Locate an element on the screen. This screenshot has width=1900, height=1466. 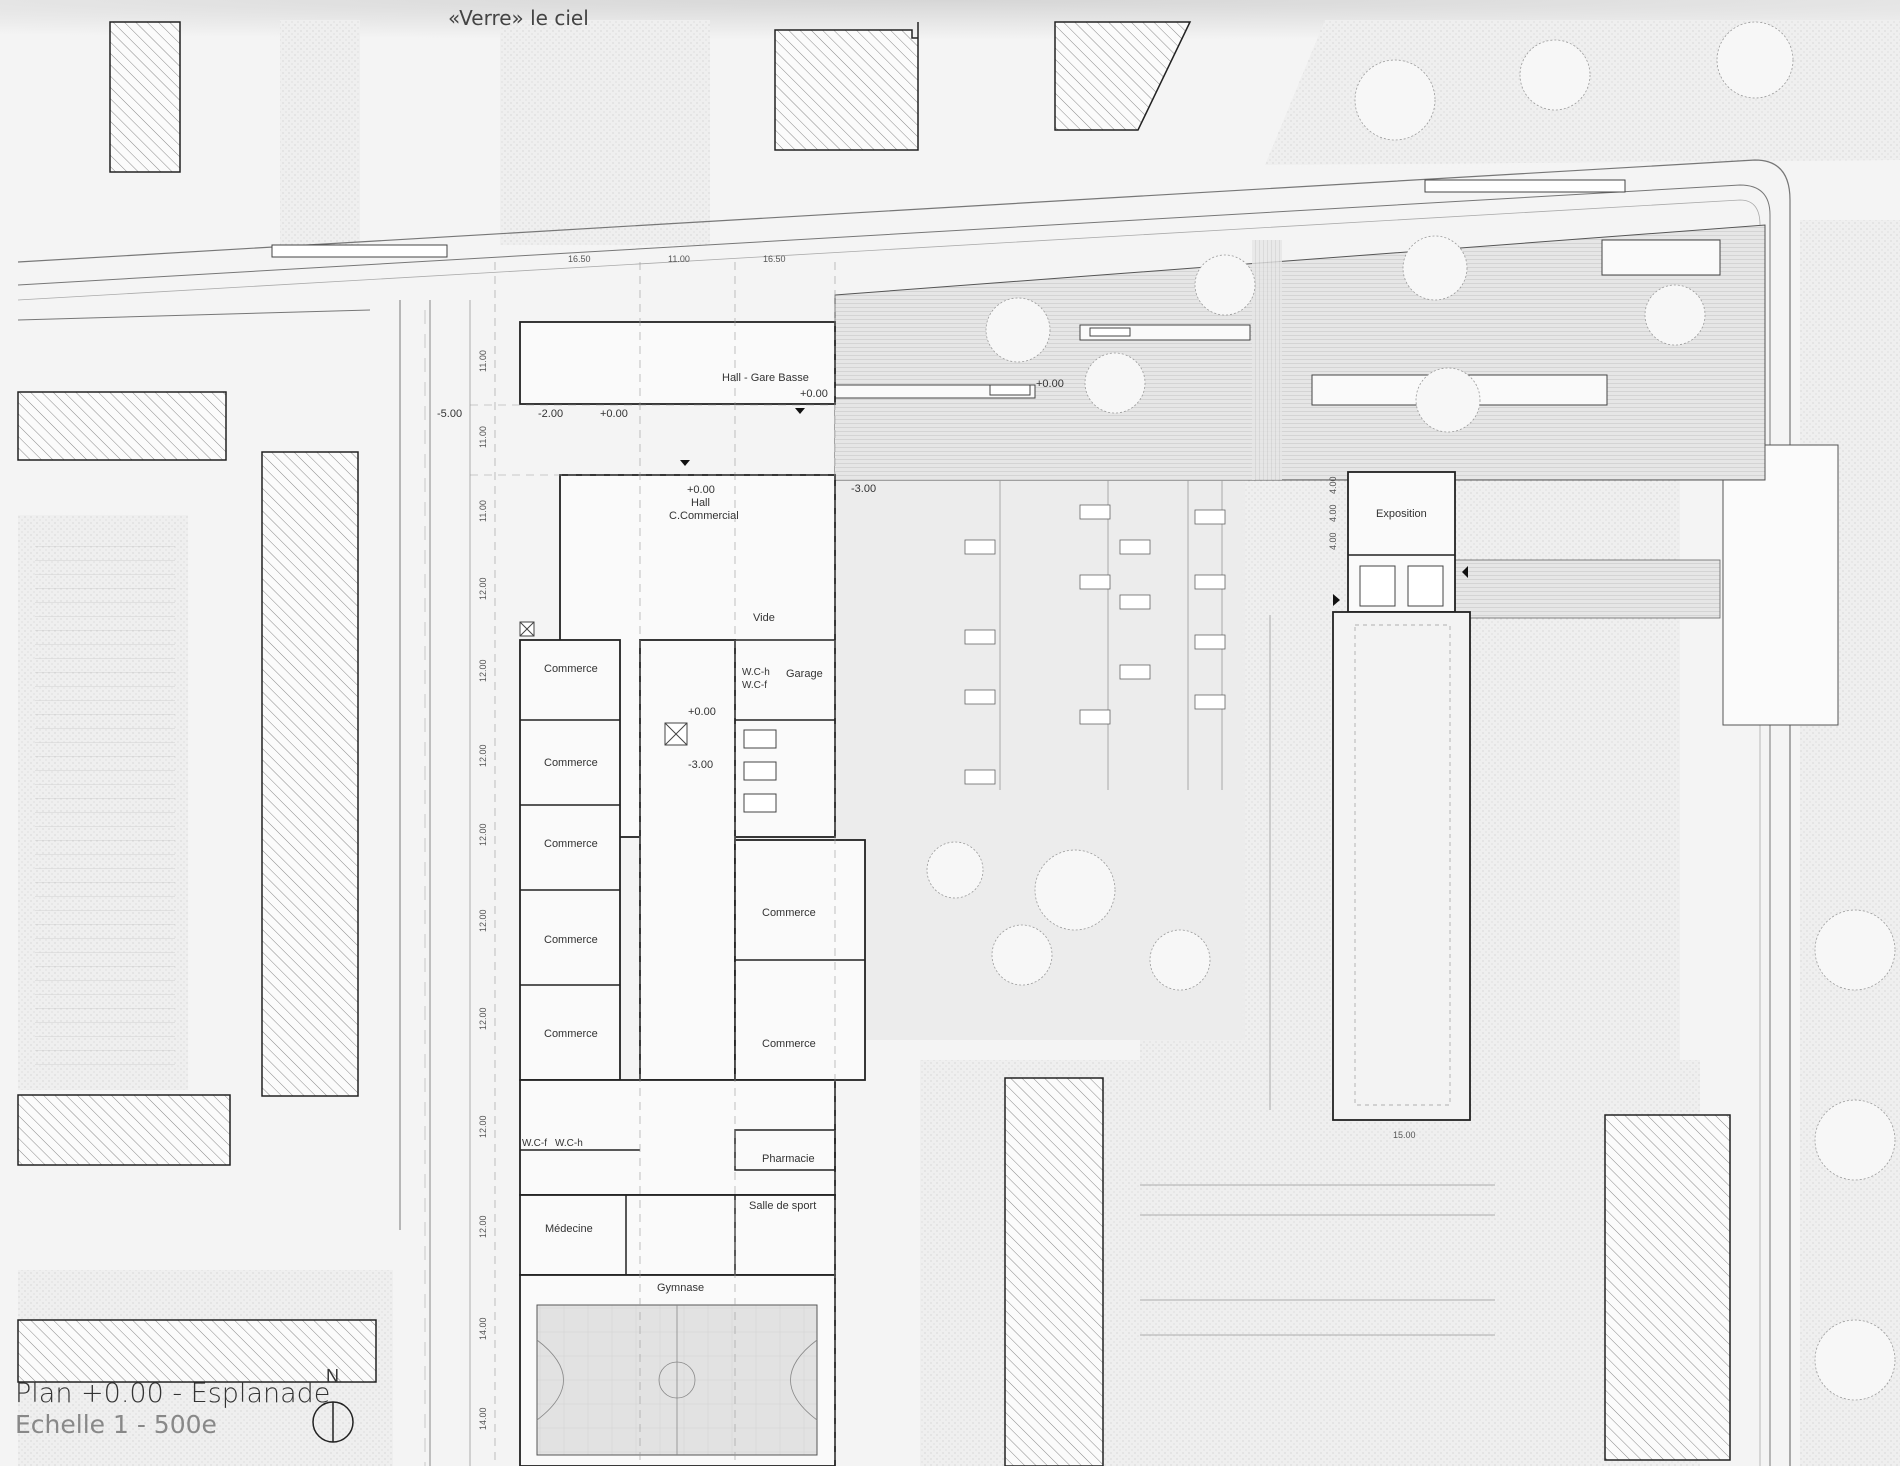
dimension-1100: 11.00 is located at coordinates (679, 259).